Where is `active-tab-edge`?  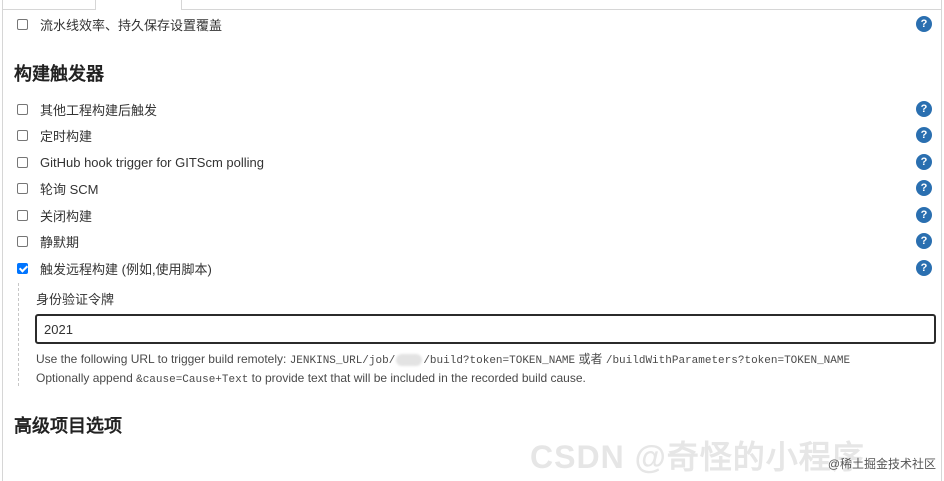
active-tab-edge is located at coordinates (138, 5).